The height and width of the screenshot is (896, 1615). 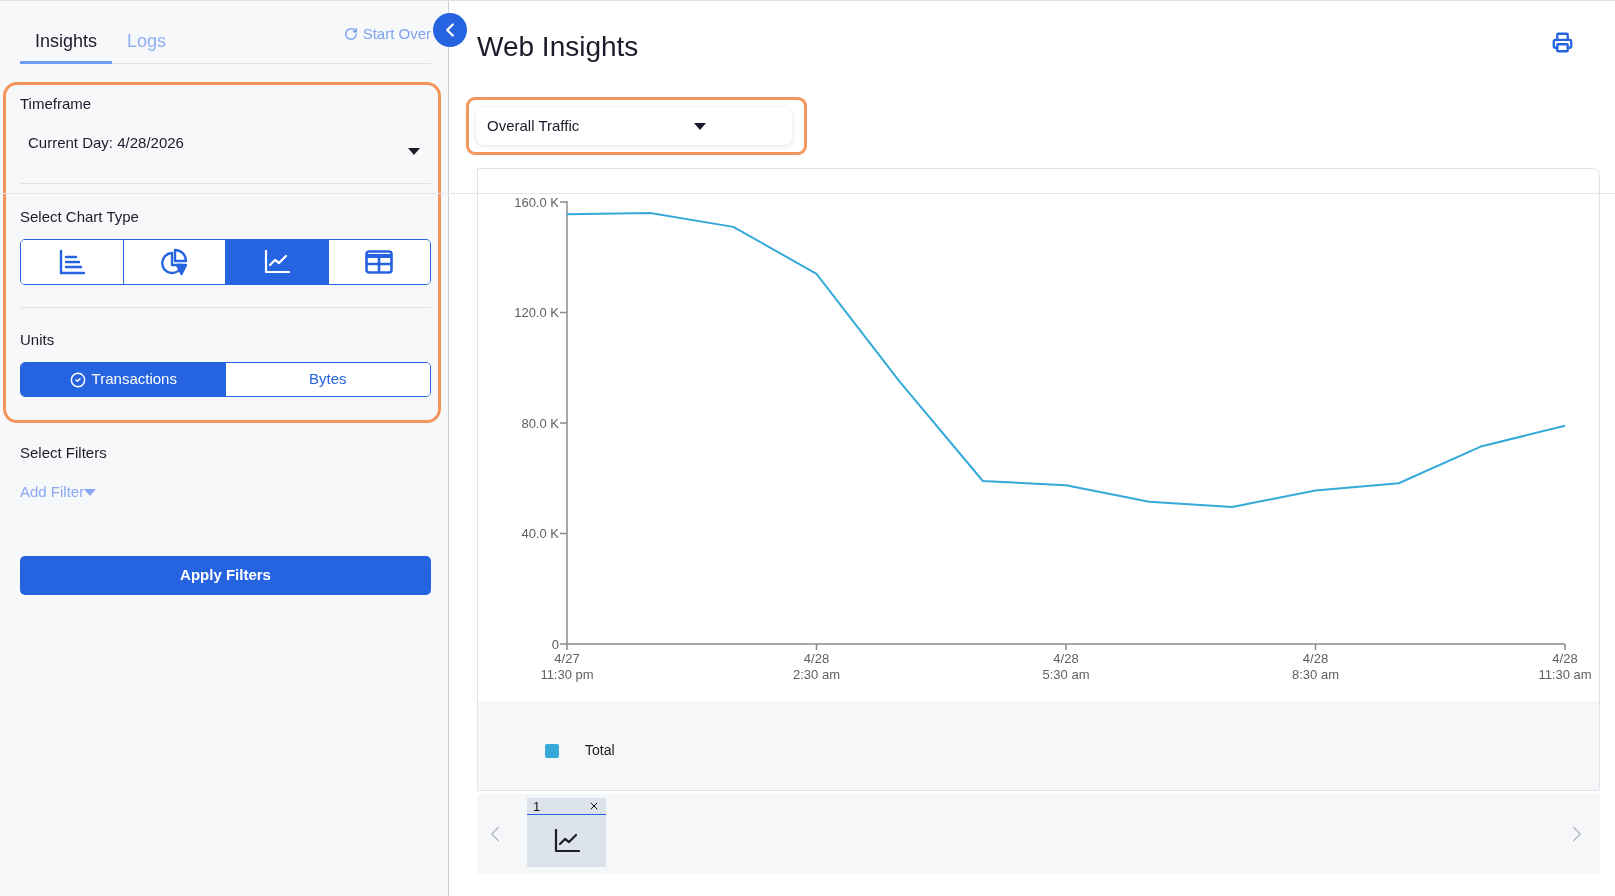 I want to click on chart-thumbnail: 1, so click(x=566, y=832).